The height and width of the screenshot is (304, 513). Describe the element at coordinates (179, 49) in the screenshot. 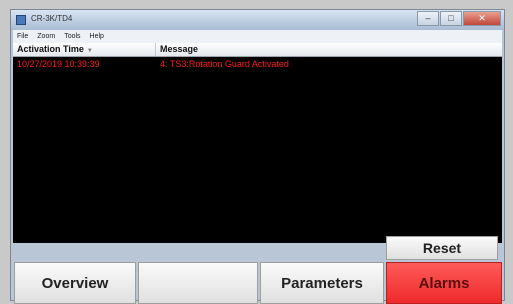

I see `column-message-label: Message` at that location.